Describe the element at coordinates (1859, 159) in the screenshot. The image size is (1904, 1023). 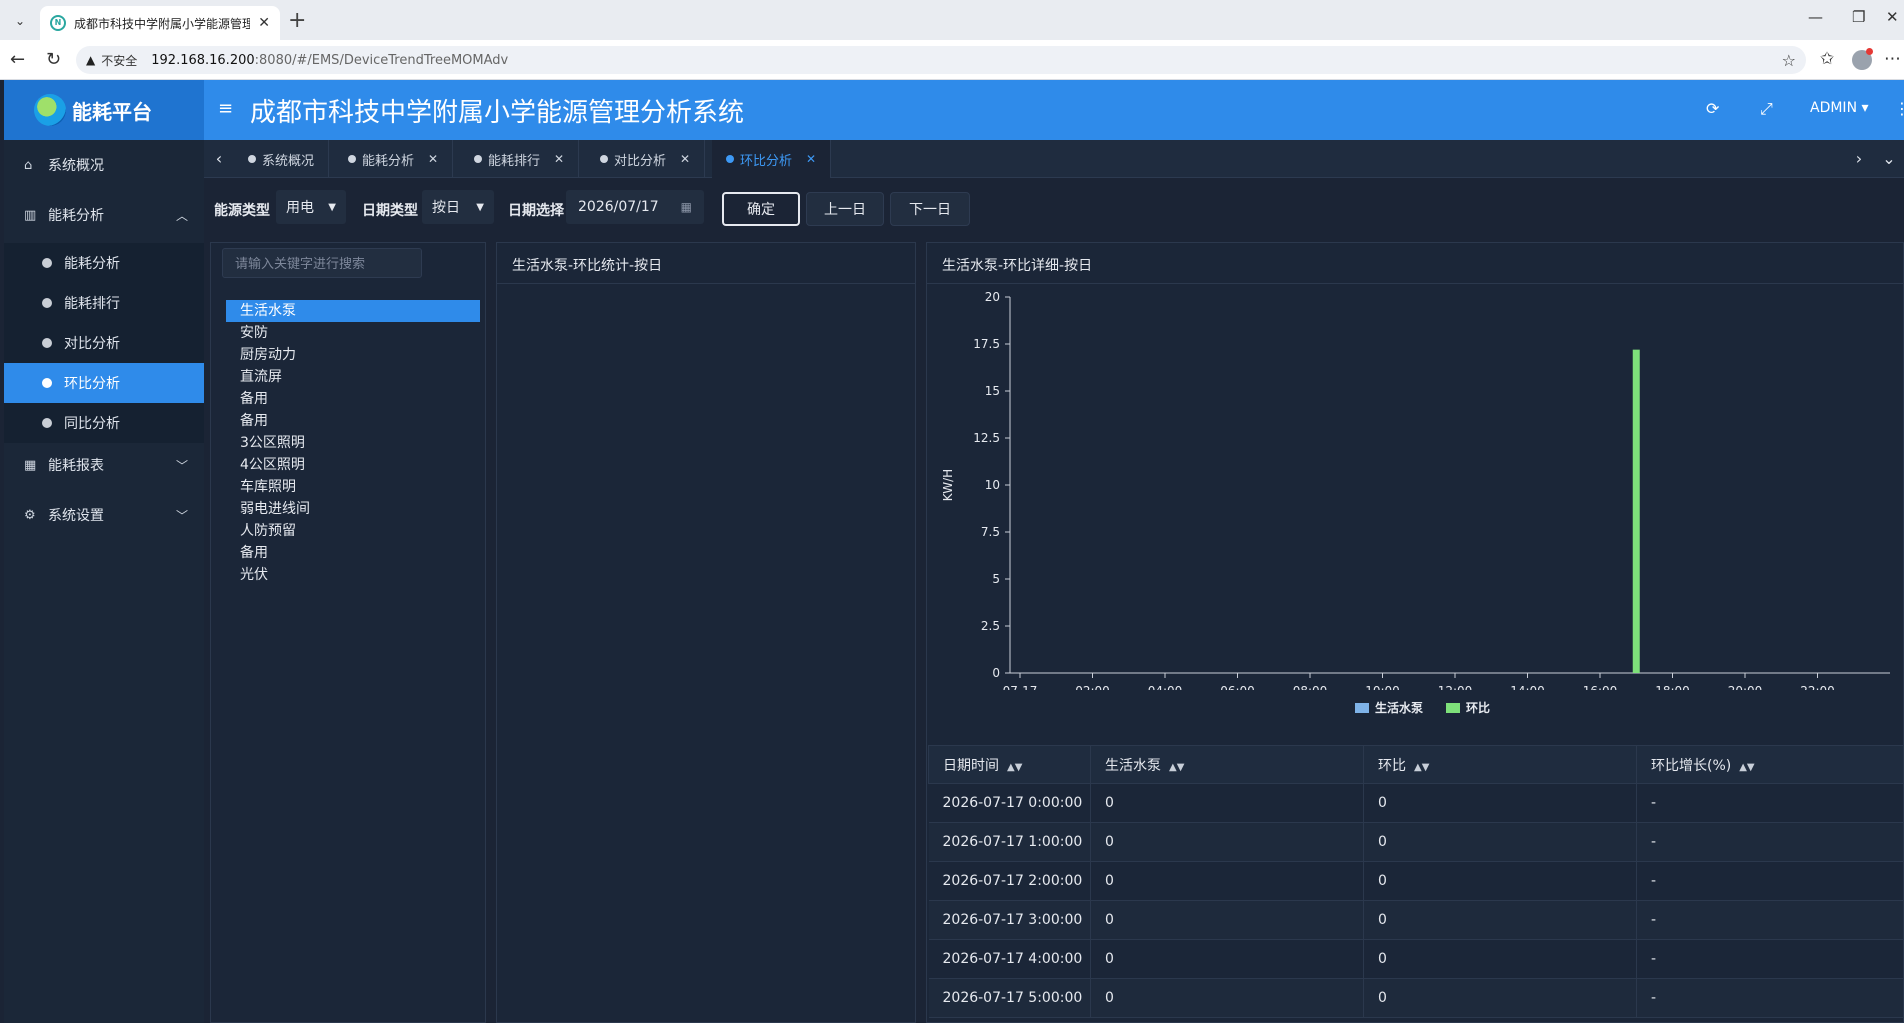
I see `tags-scroll-right-icon: ›` at that location.